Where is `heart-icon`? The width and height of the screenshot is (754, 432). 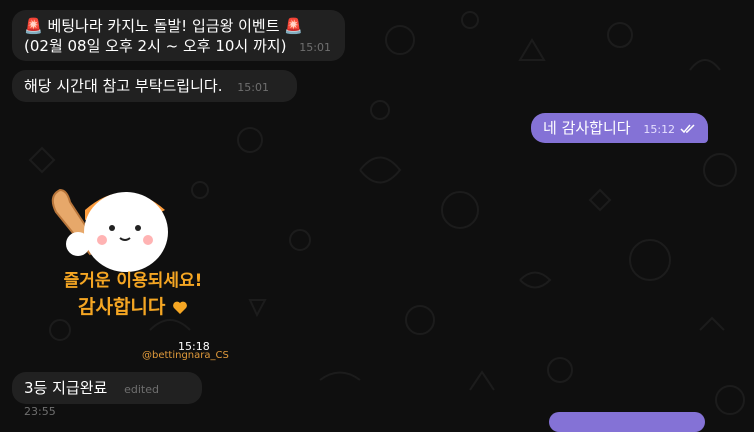
heart-icon is located at coordinates (180, 307).